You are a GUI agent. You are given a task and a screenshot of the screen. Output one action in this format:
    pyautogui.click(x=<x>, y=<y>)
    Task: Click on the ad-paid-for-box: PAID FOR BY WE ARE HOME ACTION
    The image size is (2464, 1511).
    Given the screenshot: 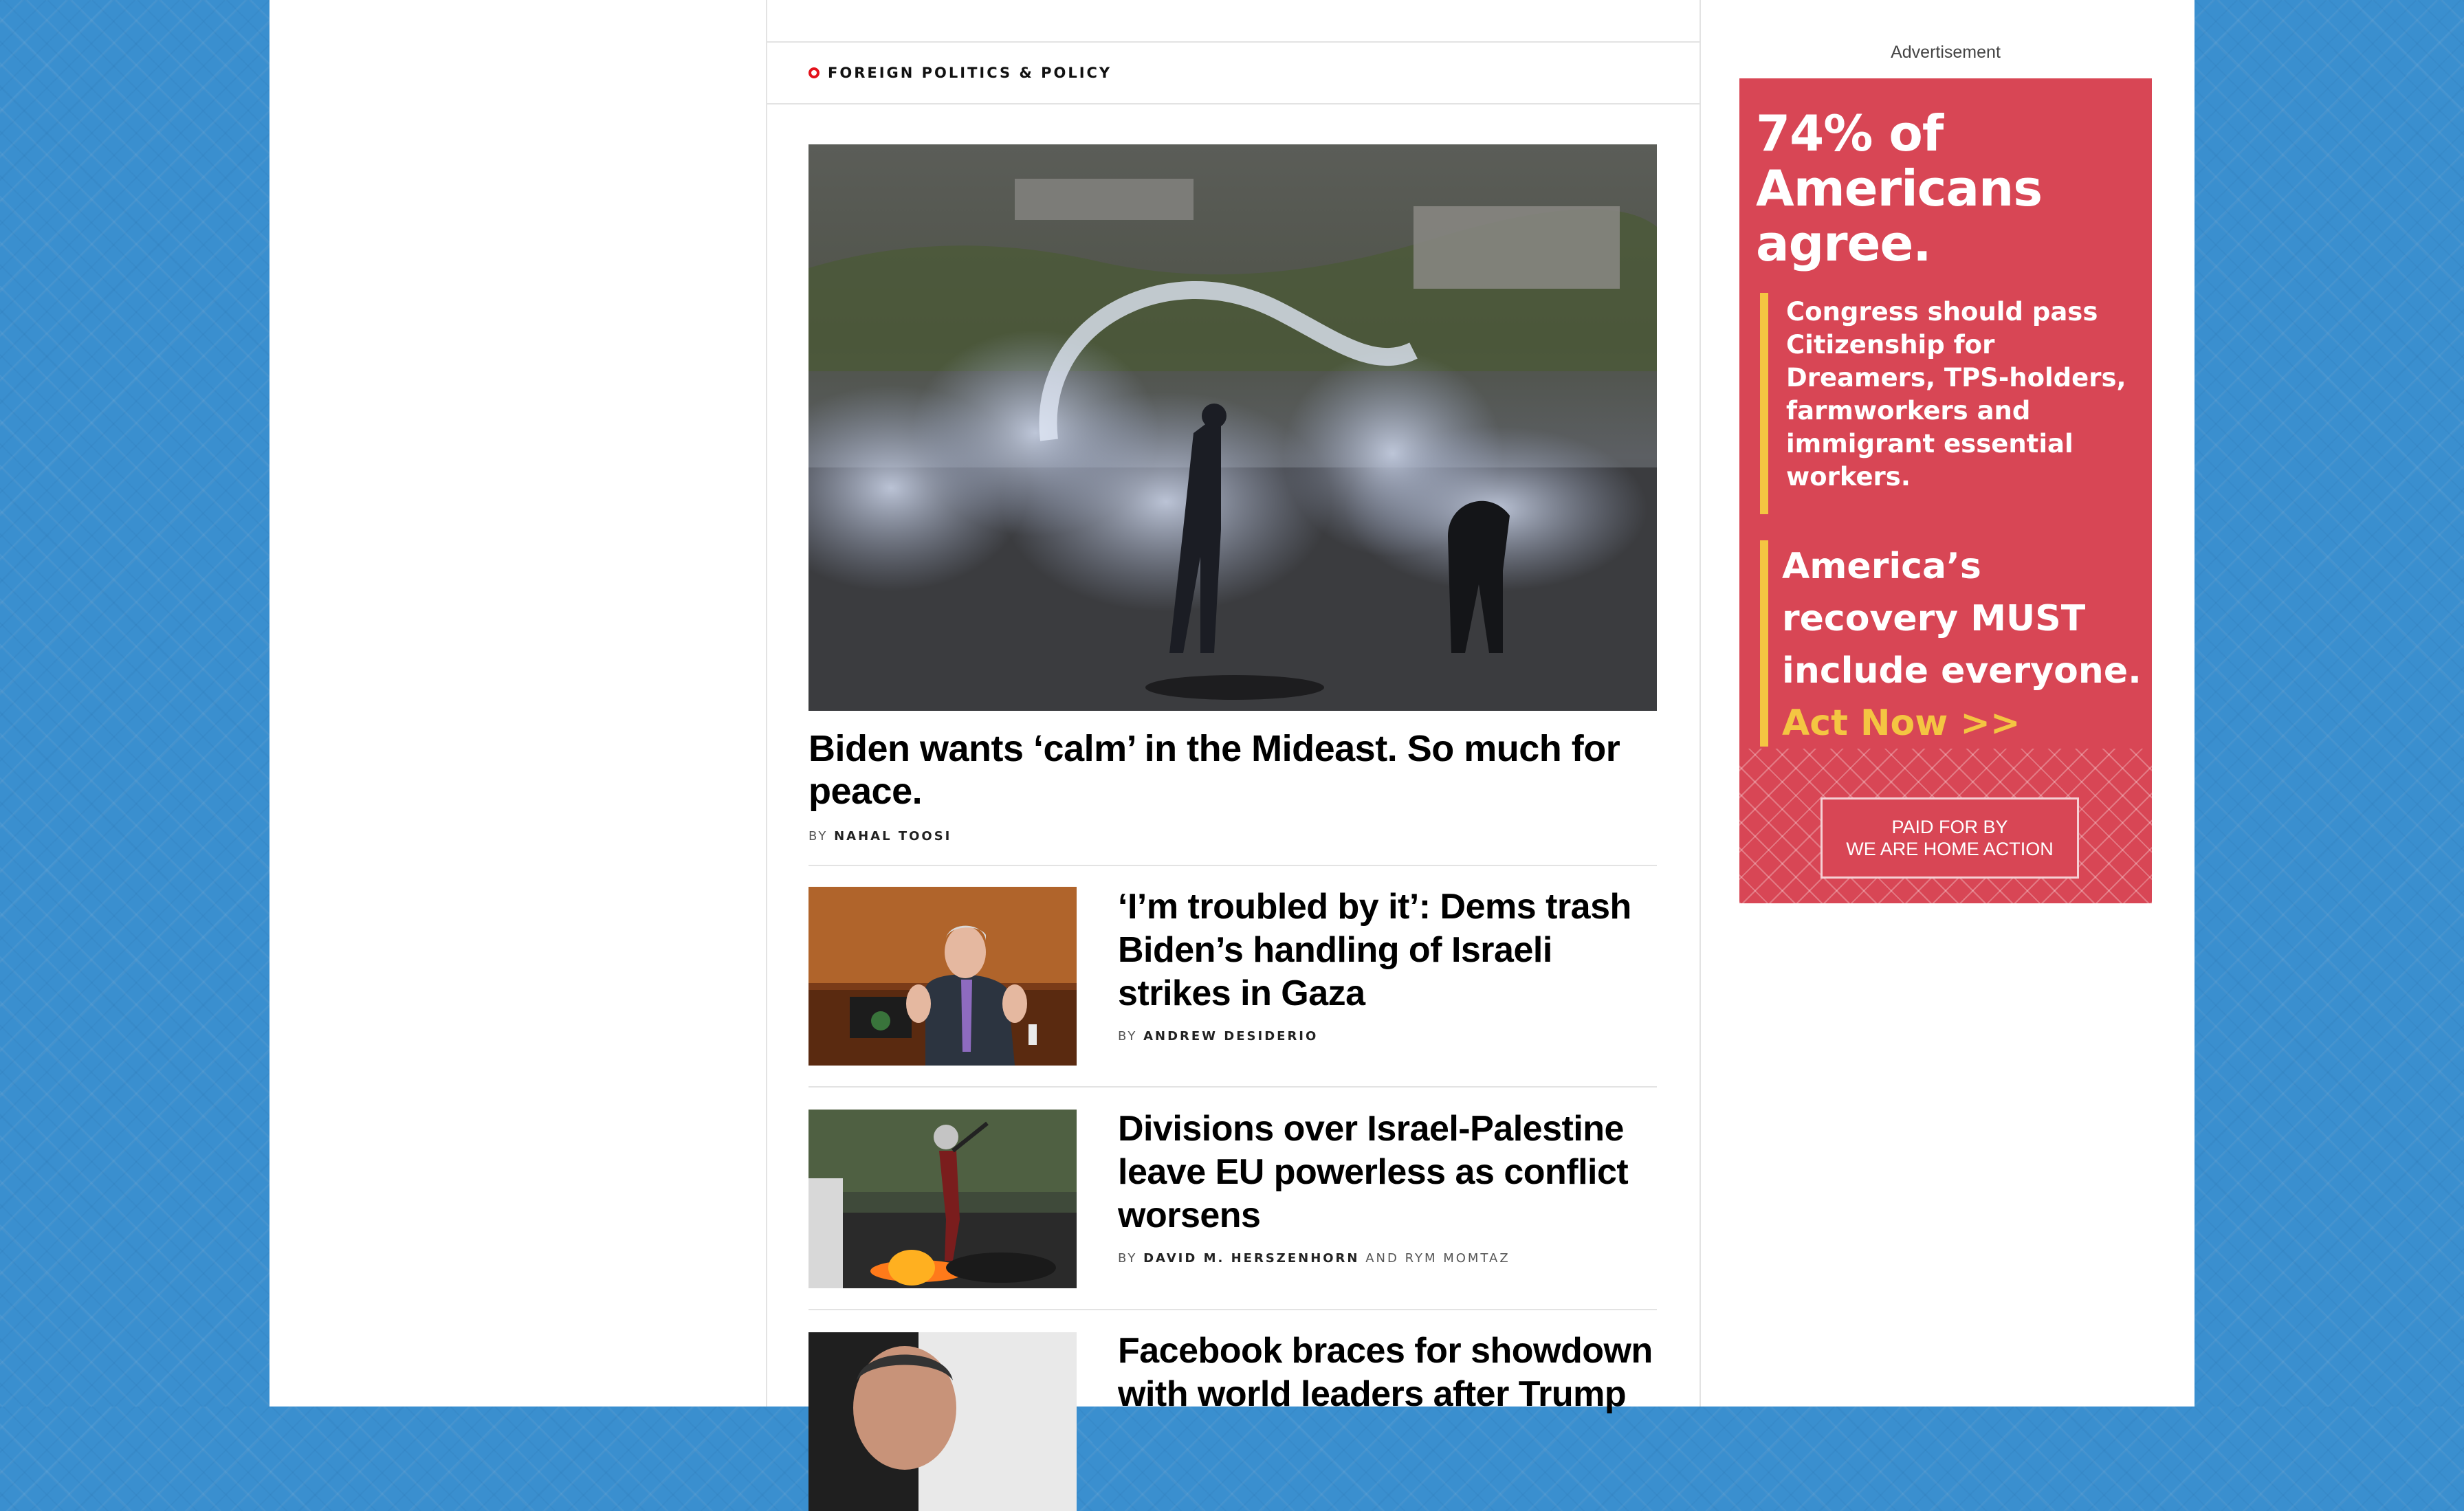 What is the action you would take?
    pyautogui.click(x=1949, y=838)
    